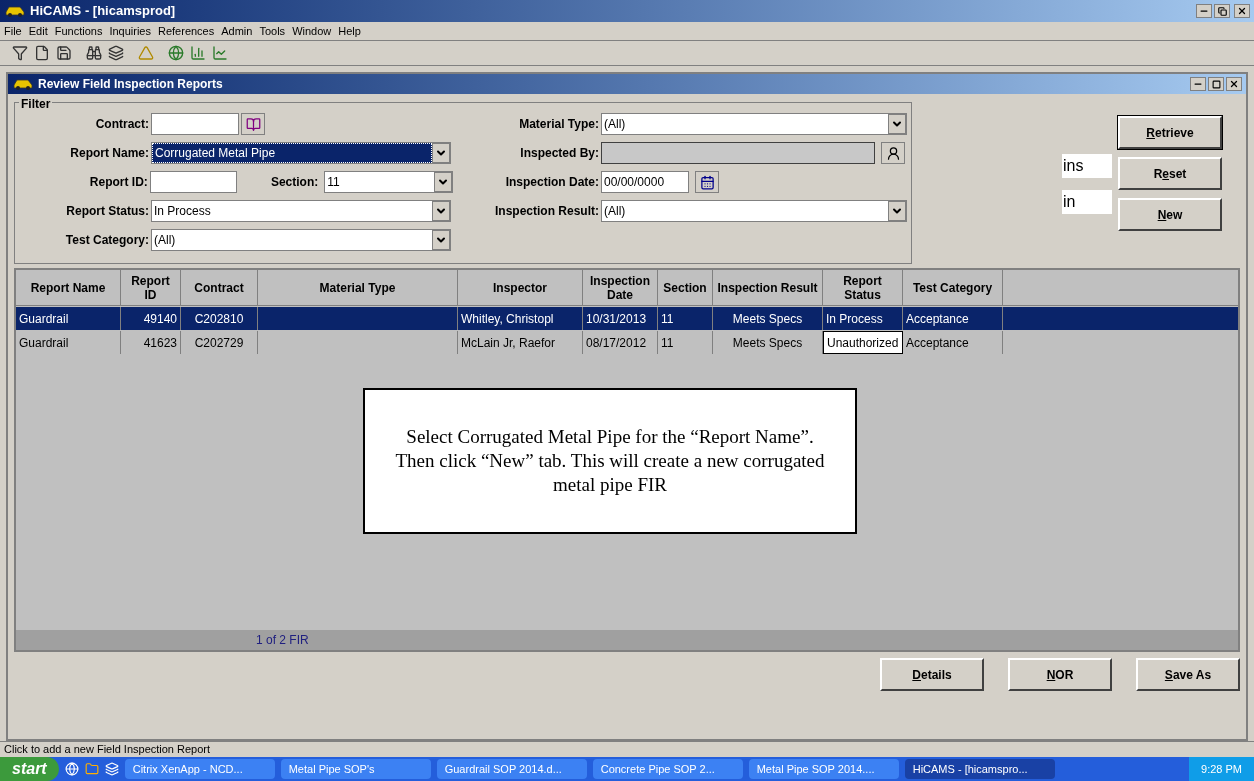 This screenshot has height=781, width=1254. I want to click on field-label: Report Status:, so click(107, 211).